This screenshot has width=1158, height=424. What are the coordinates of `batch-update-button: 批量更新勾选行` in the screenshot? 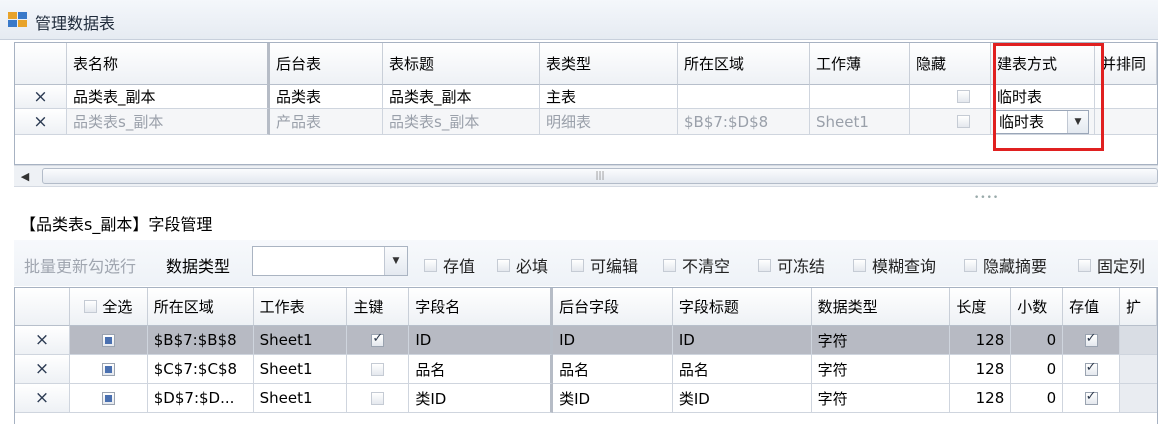 It's located at (80, 265).